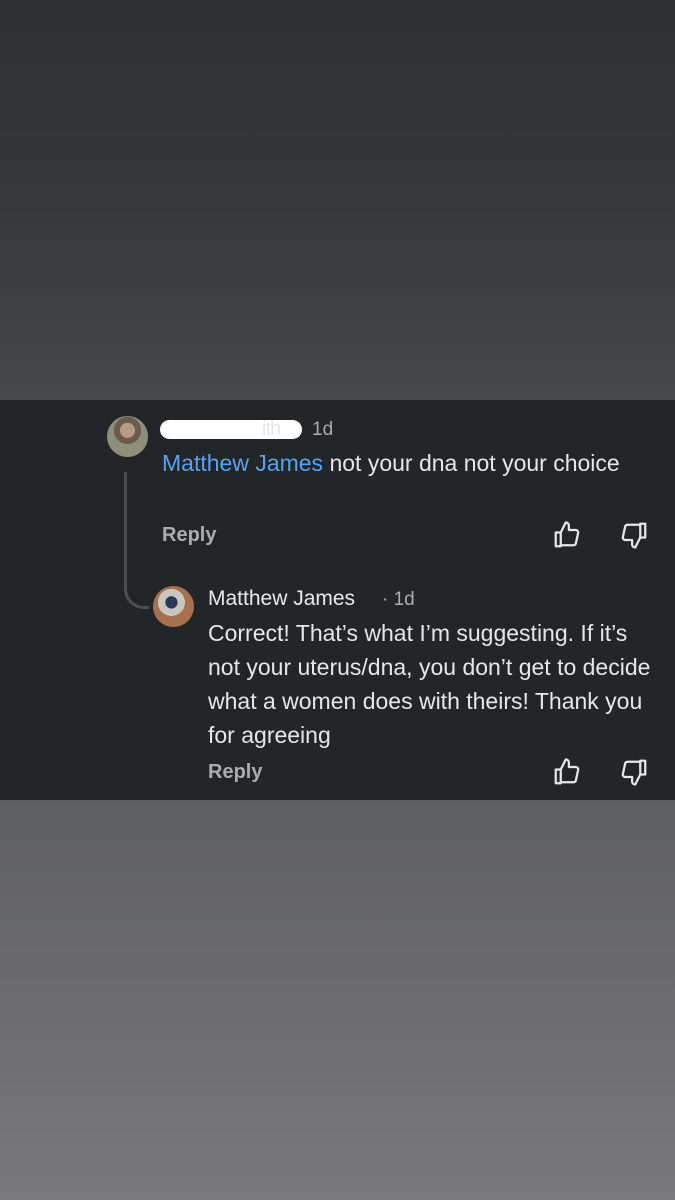  What do you see at coordinates (323, 429) in the screenshot?
I see `comment-timestamp: 1d` at bounding box center [323, 429].